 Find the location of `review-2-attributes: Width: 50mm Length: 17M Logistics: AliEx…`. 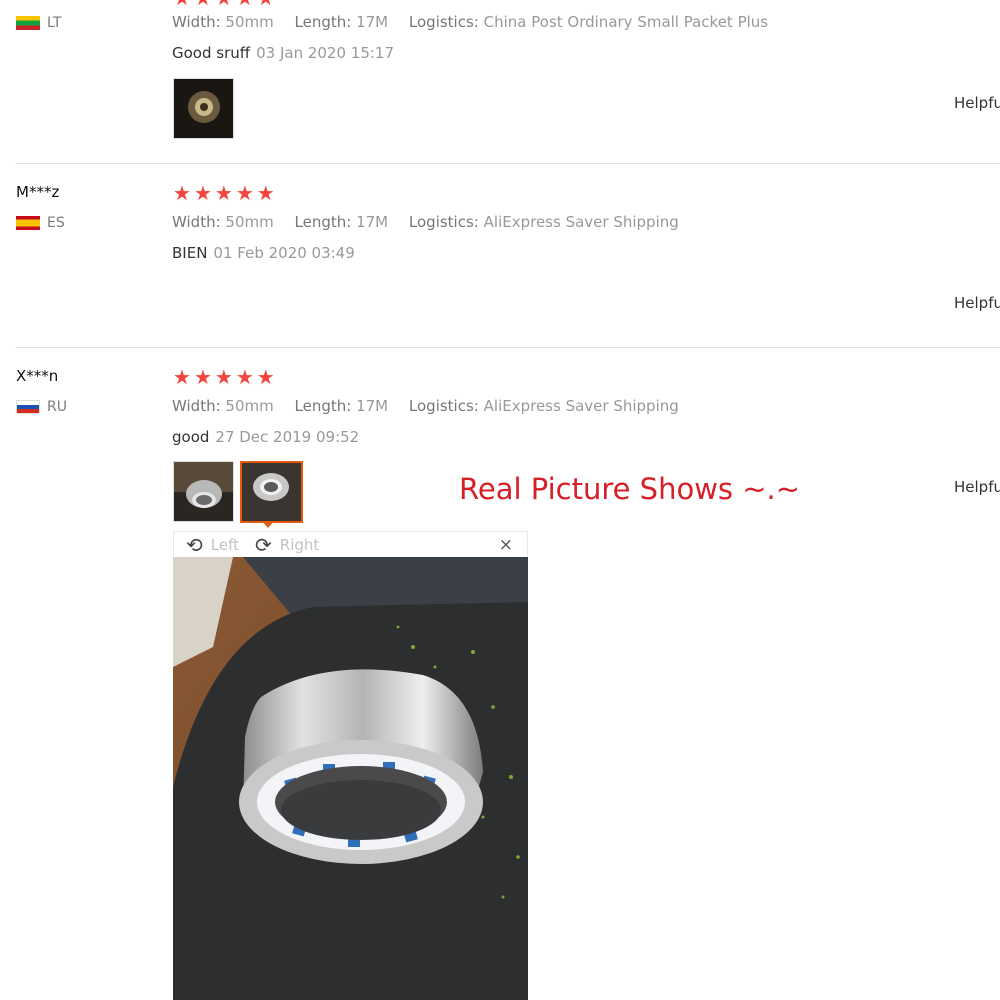

review-2-attributes: Width: 50mm Length: 17M Logistics: AliEx… is located at coordinates (425, 222).